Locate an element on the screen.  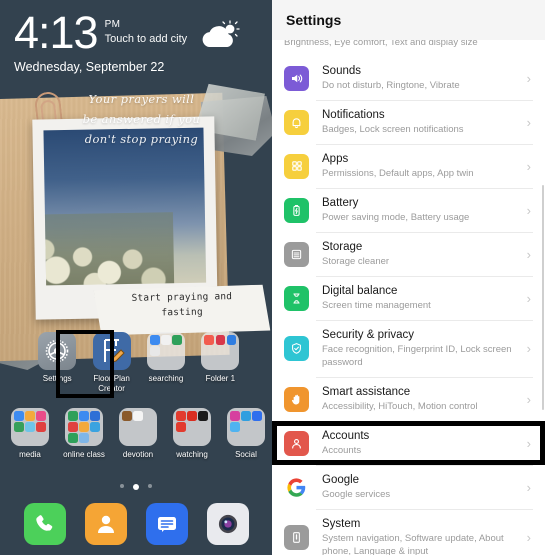
settings-row-digital-balance: Digital balance Screen time management › is located at coordinates (408, 298).